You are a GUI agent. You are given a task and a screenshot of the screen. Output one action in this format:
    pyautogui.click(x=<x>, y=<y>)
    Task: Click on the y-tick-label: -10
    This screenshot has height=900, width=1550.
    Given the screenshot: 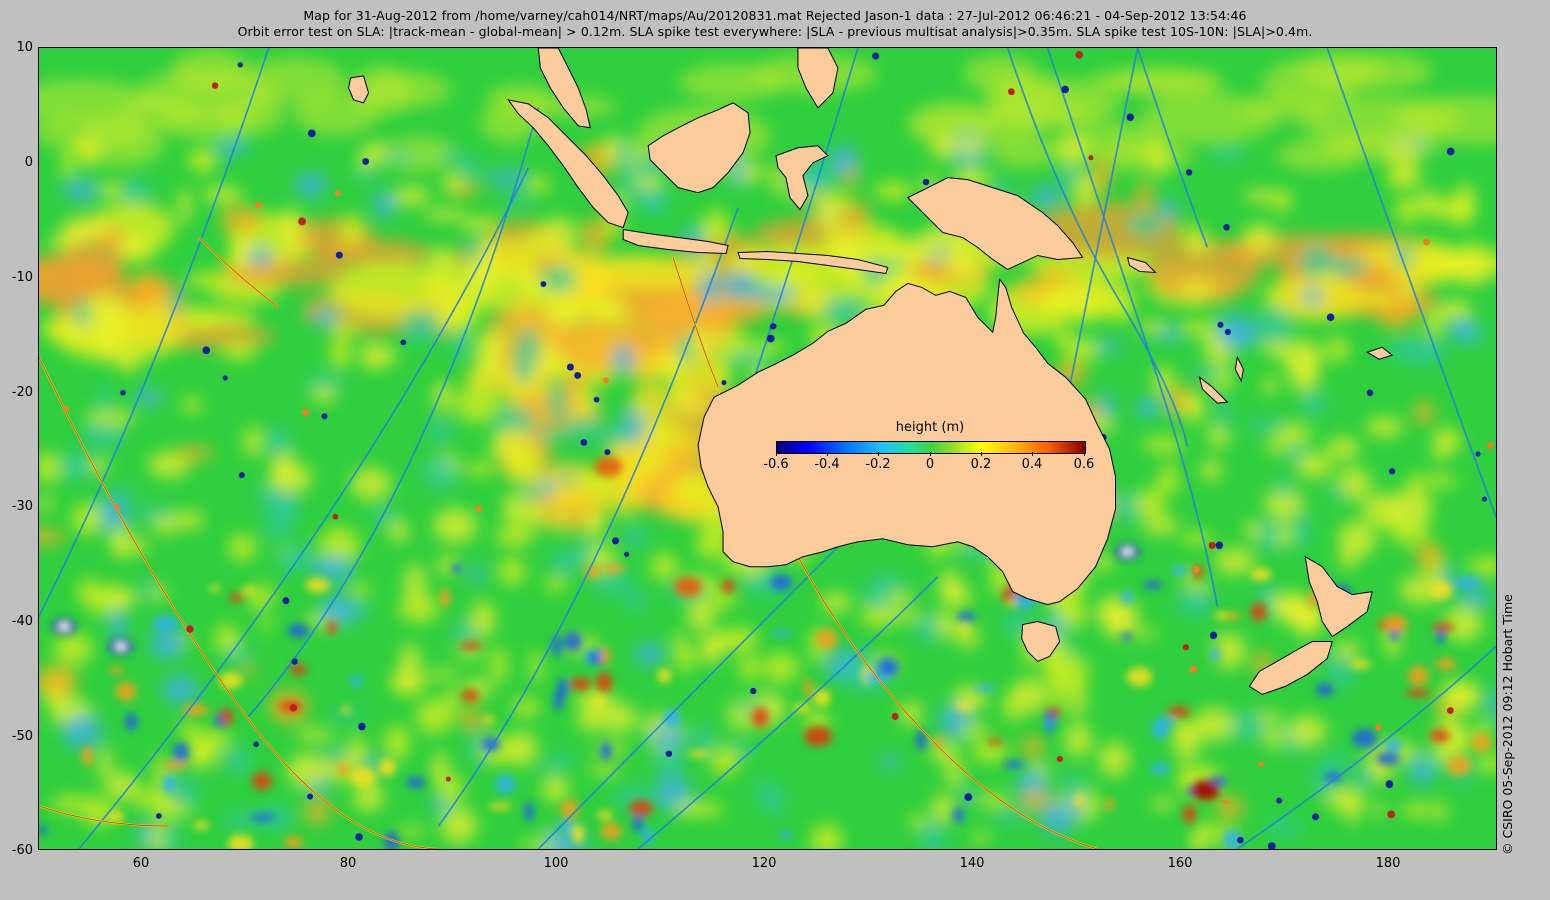 What is the action you would take?
    pyautogui.click(x=22, y=277)
    